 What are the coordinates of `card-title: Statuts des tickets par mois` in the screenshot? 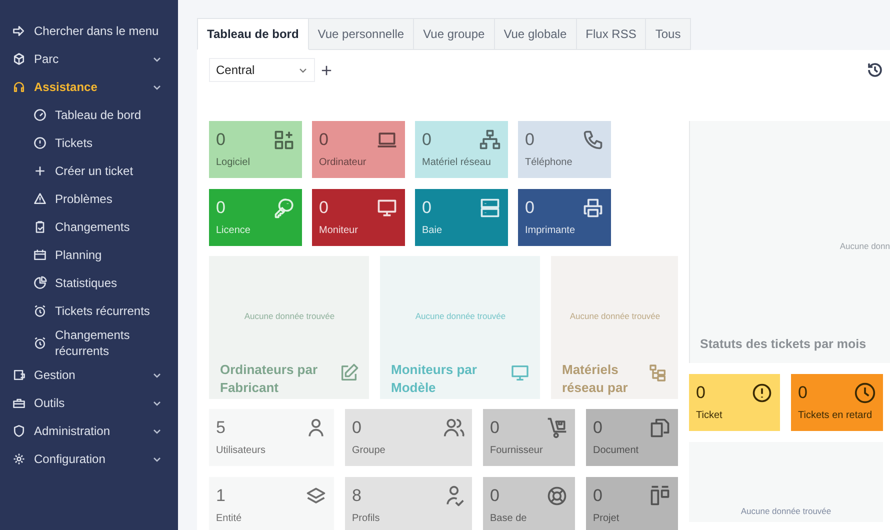 It's located at (784, 344).